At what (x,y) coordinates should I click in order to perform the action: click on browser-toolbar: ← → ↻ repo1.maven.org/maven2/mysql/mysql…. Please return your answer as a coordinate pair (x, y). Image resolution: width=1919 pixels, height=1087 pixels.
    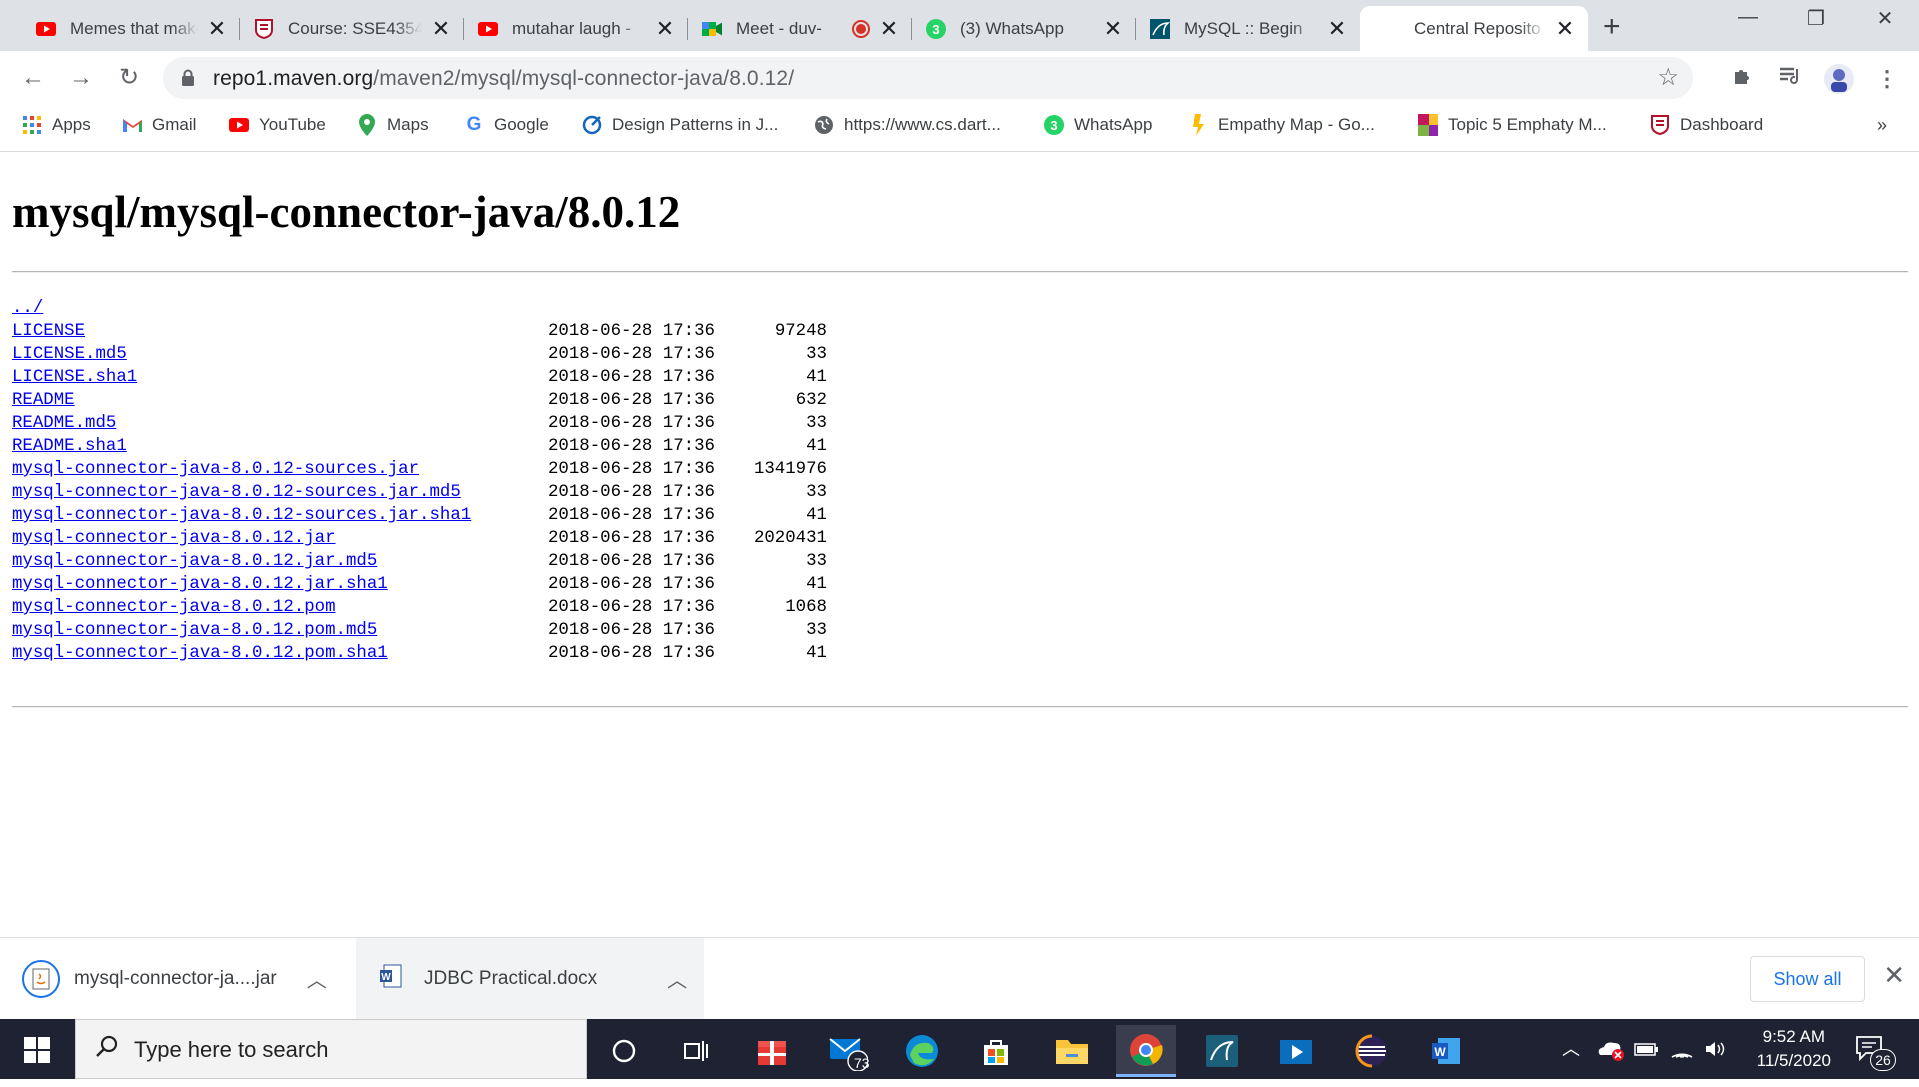
    Looking at the image, I should click on (959, 78).